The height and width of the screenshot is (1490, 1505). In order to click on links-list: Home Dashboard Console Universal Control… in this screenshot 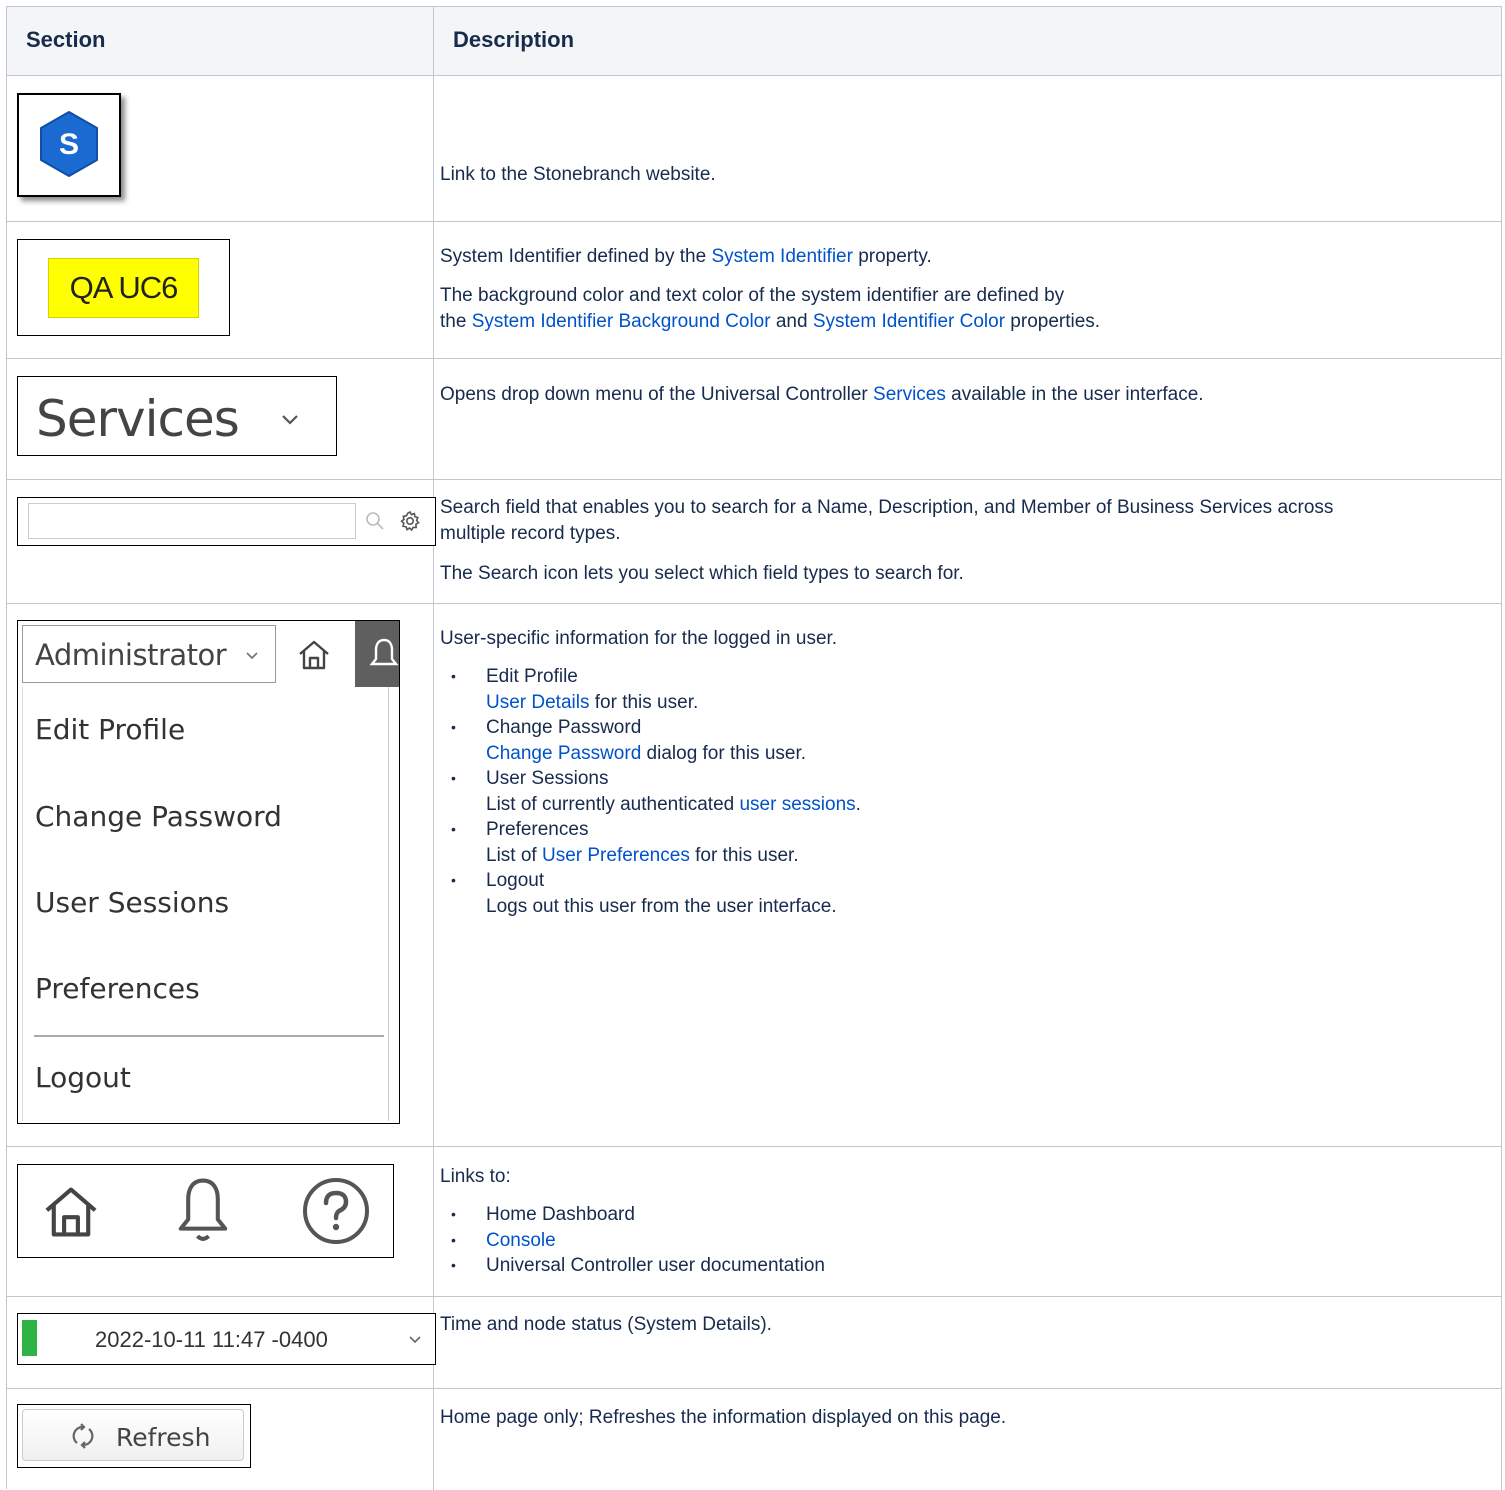, I will do `click(629, 1240)`.